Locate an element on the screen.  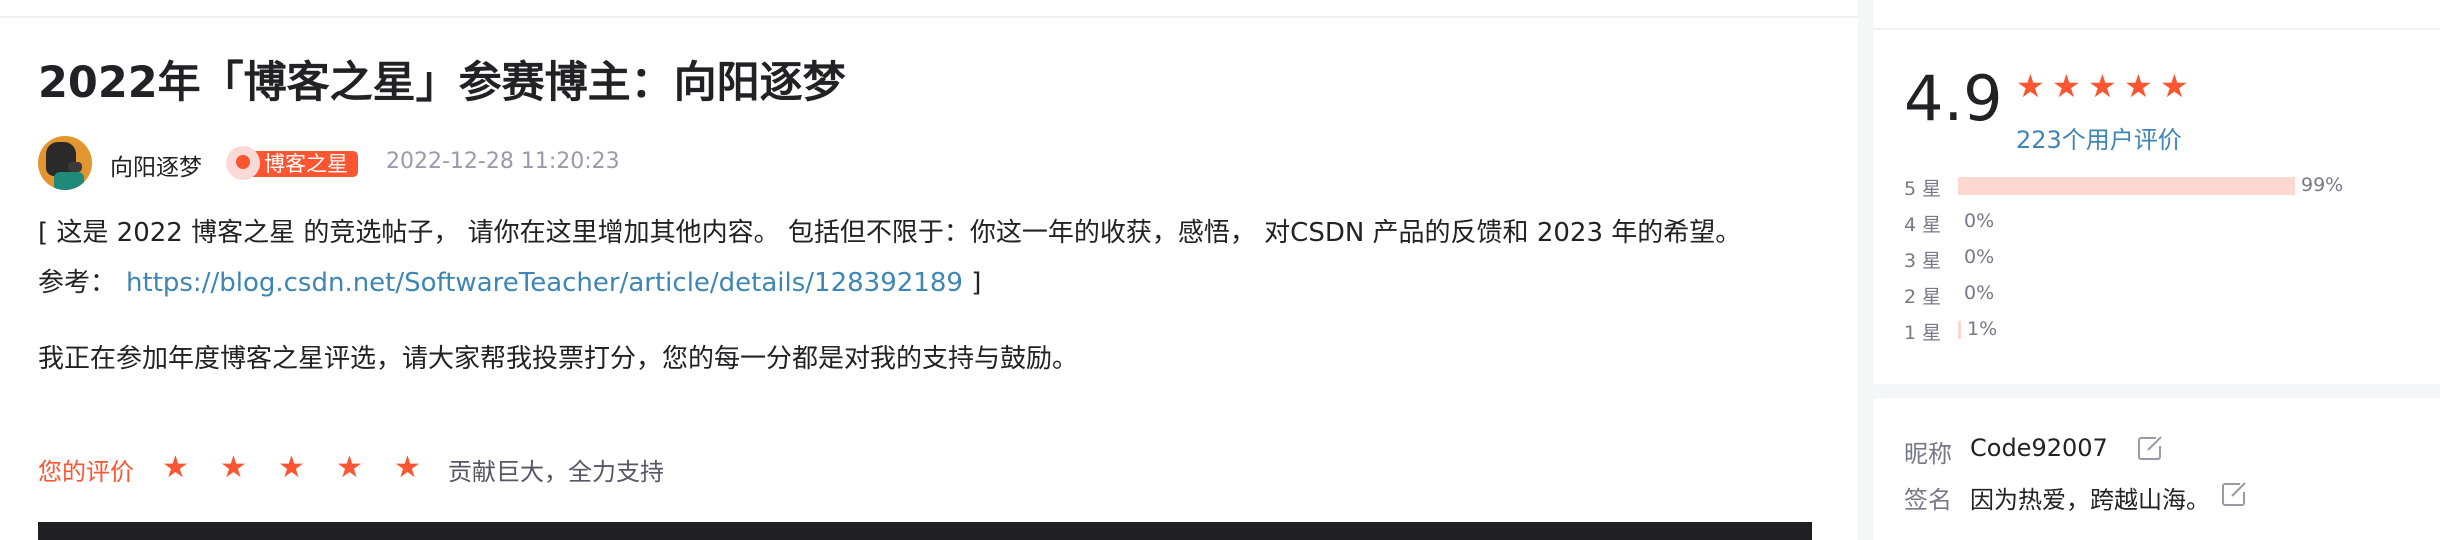
nickname-row: 昵称 Code92007 is located at coordinates (2164, 450).